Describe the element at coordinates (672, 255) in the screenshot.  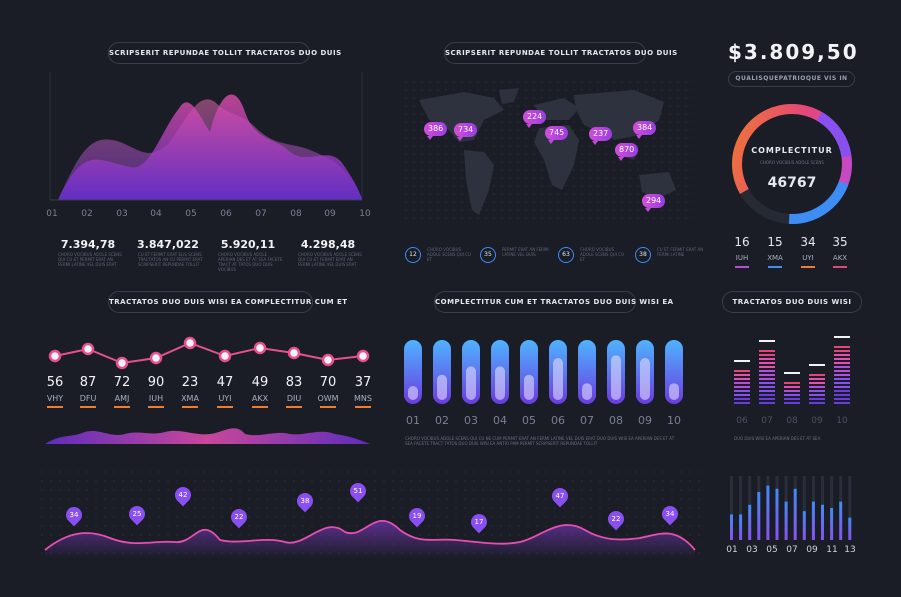
I see `map-legend-item: 38 CU ET FERMIT ERAT AN FERMI LATINE` at that location.